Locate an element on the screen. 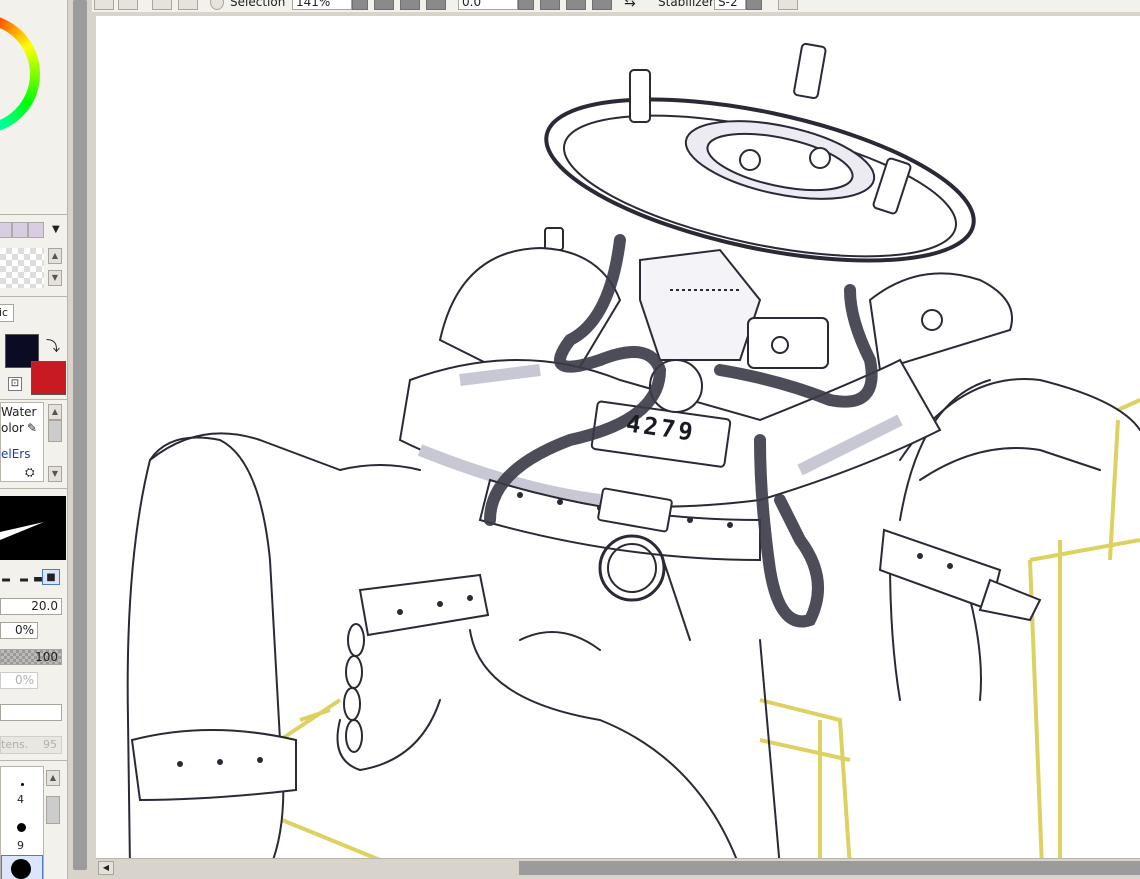 The width and height of the screenshot is (1140, 879). scroll-down-icon: ▼ is located at coordinates (55, 278).